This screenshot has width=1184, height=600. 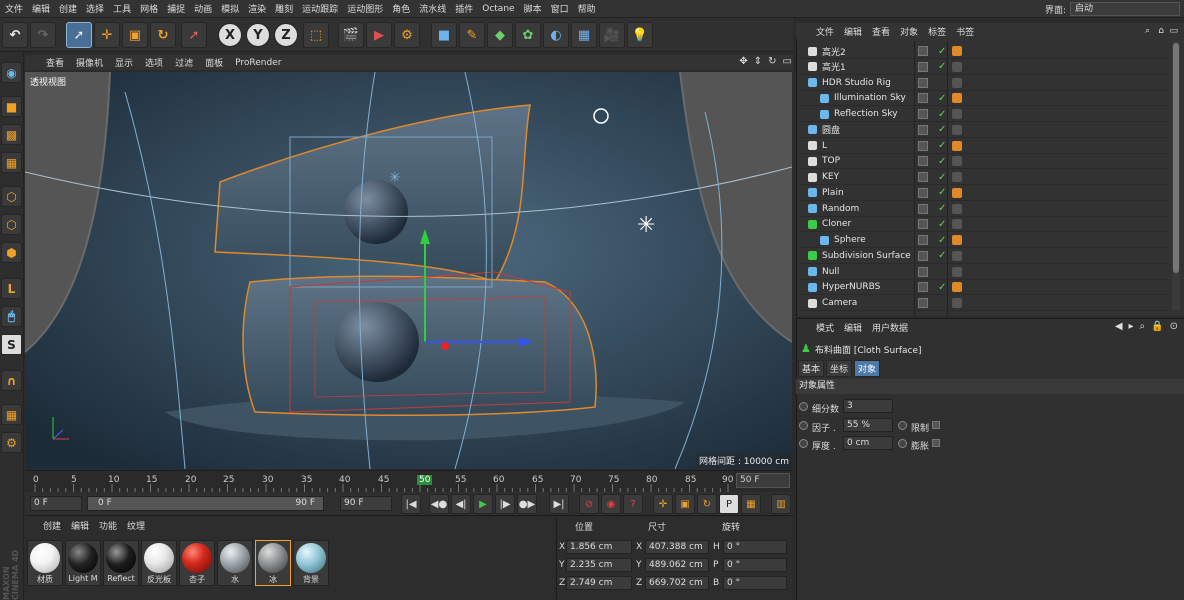 I want to click on next-frame-icon: |▶, so click(x=505, y=504).